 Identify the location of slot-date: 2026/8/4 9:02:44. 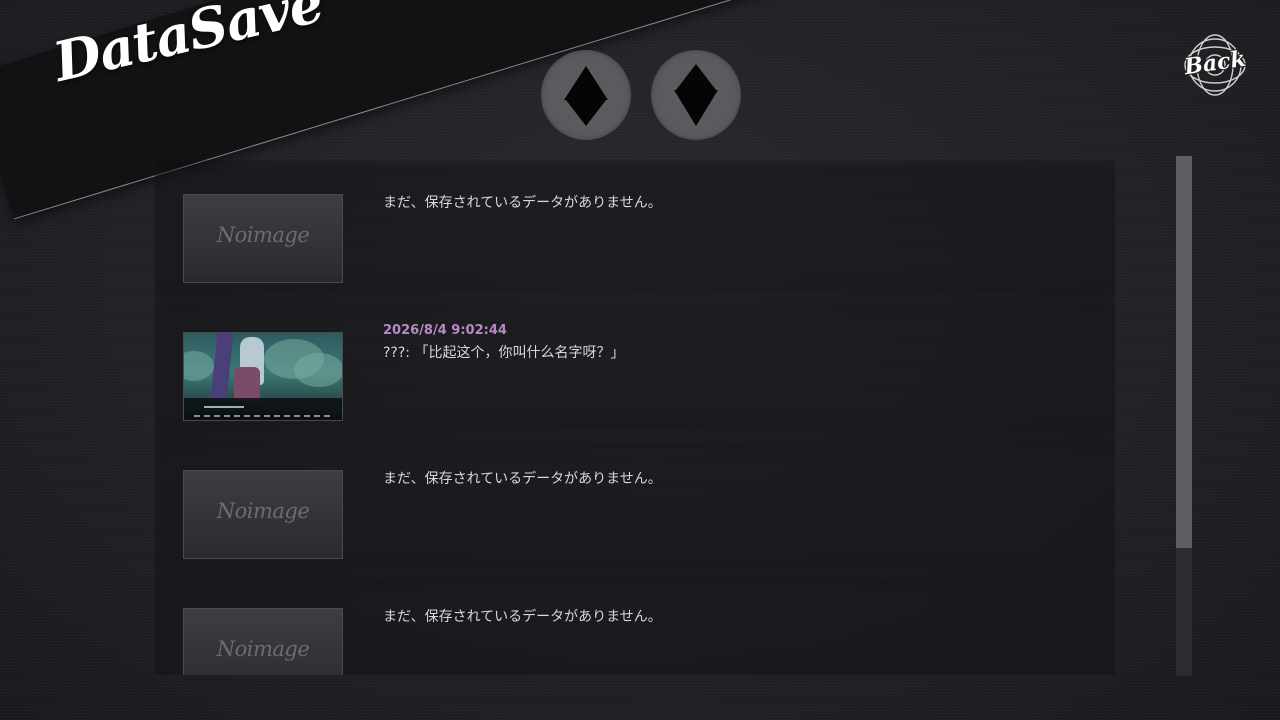
(445, 330).